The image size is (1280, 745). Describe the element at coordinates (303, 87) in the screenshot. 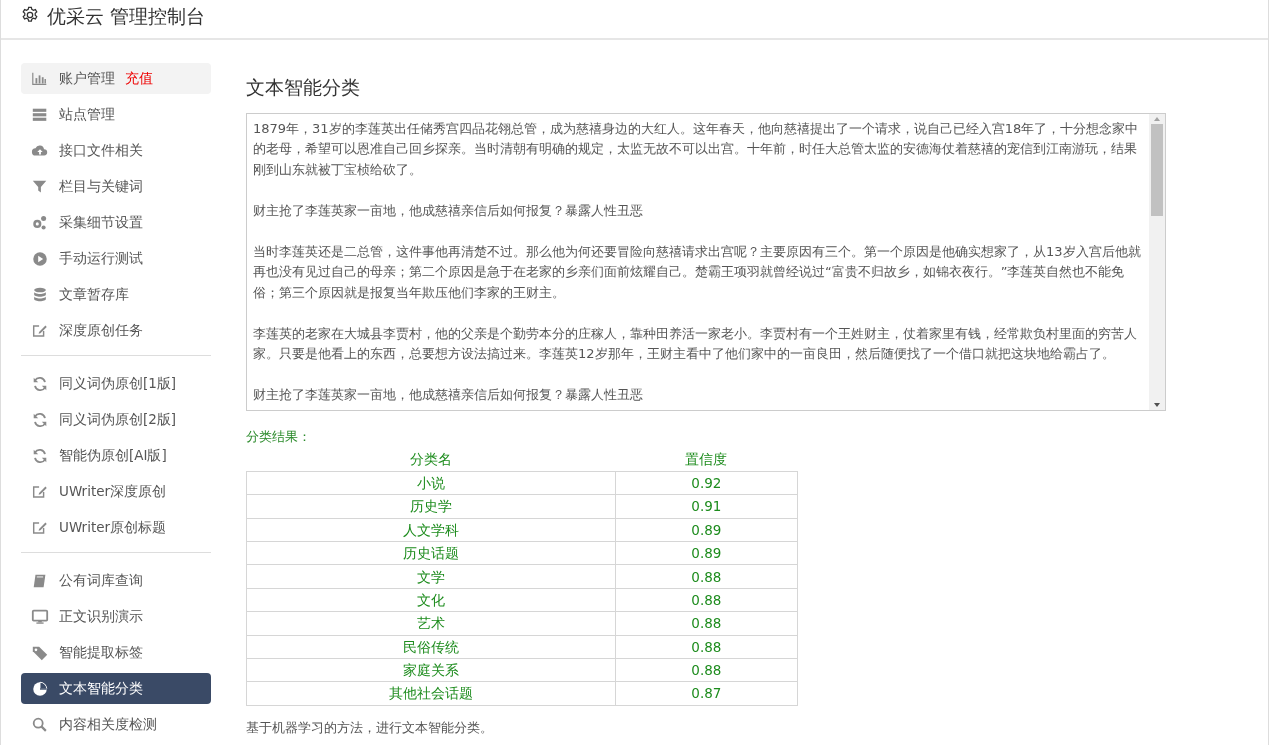

I see `page-title: 文本智能分类` at that location.